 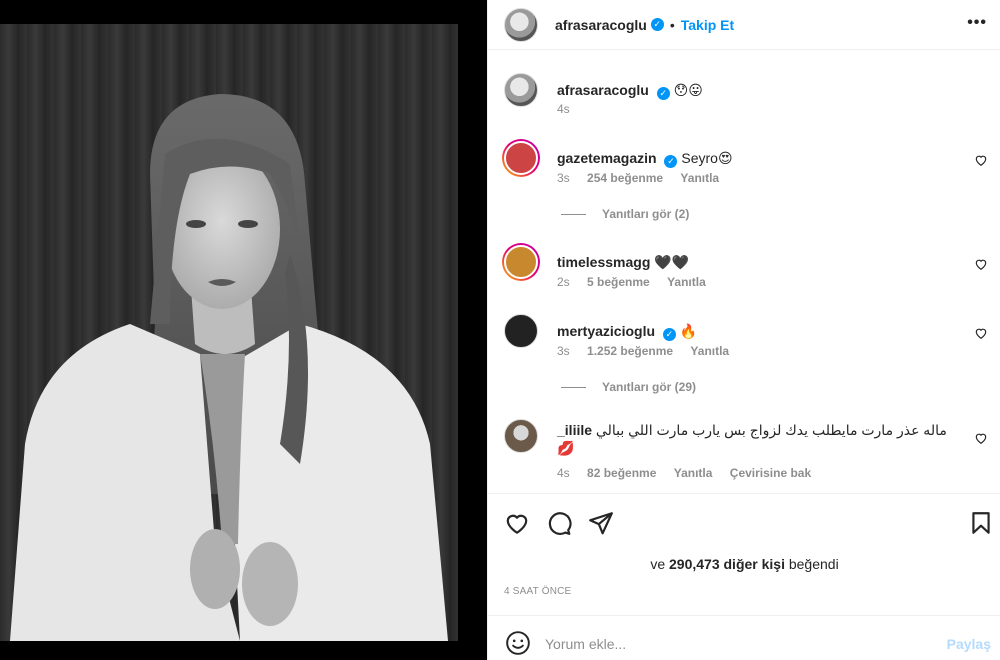 I want to click on comment-line: mertyazicioglu ✓ 🔥, so click(x=767, y=331).